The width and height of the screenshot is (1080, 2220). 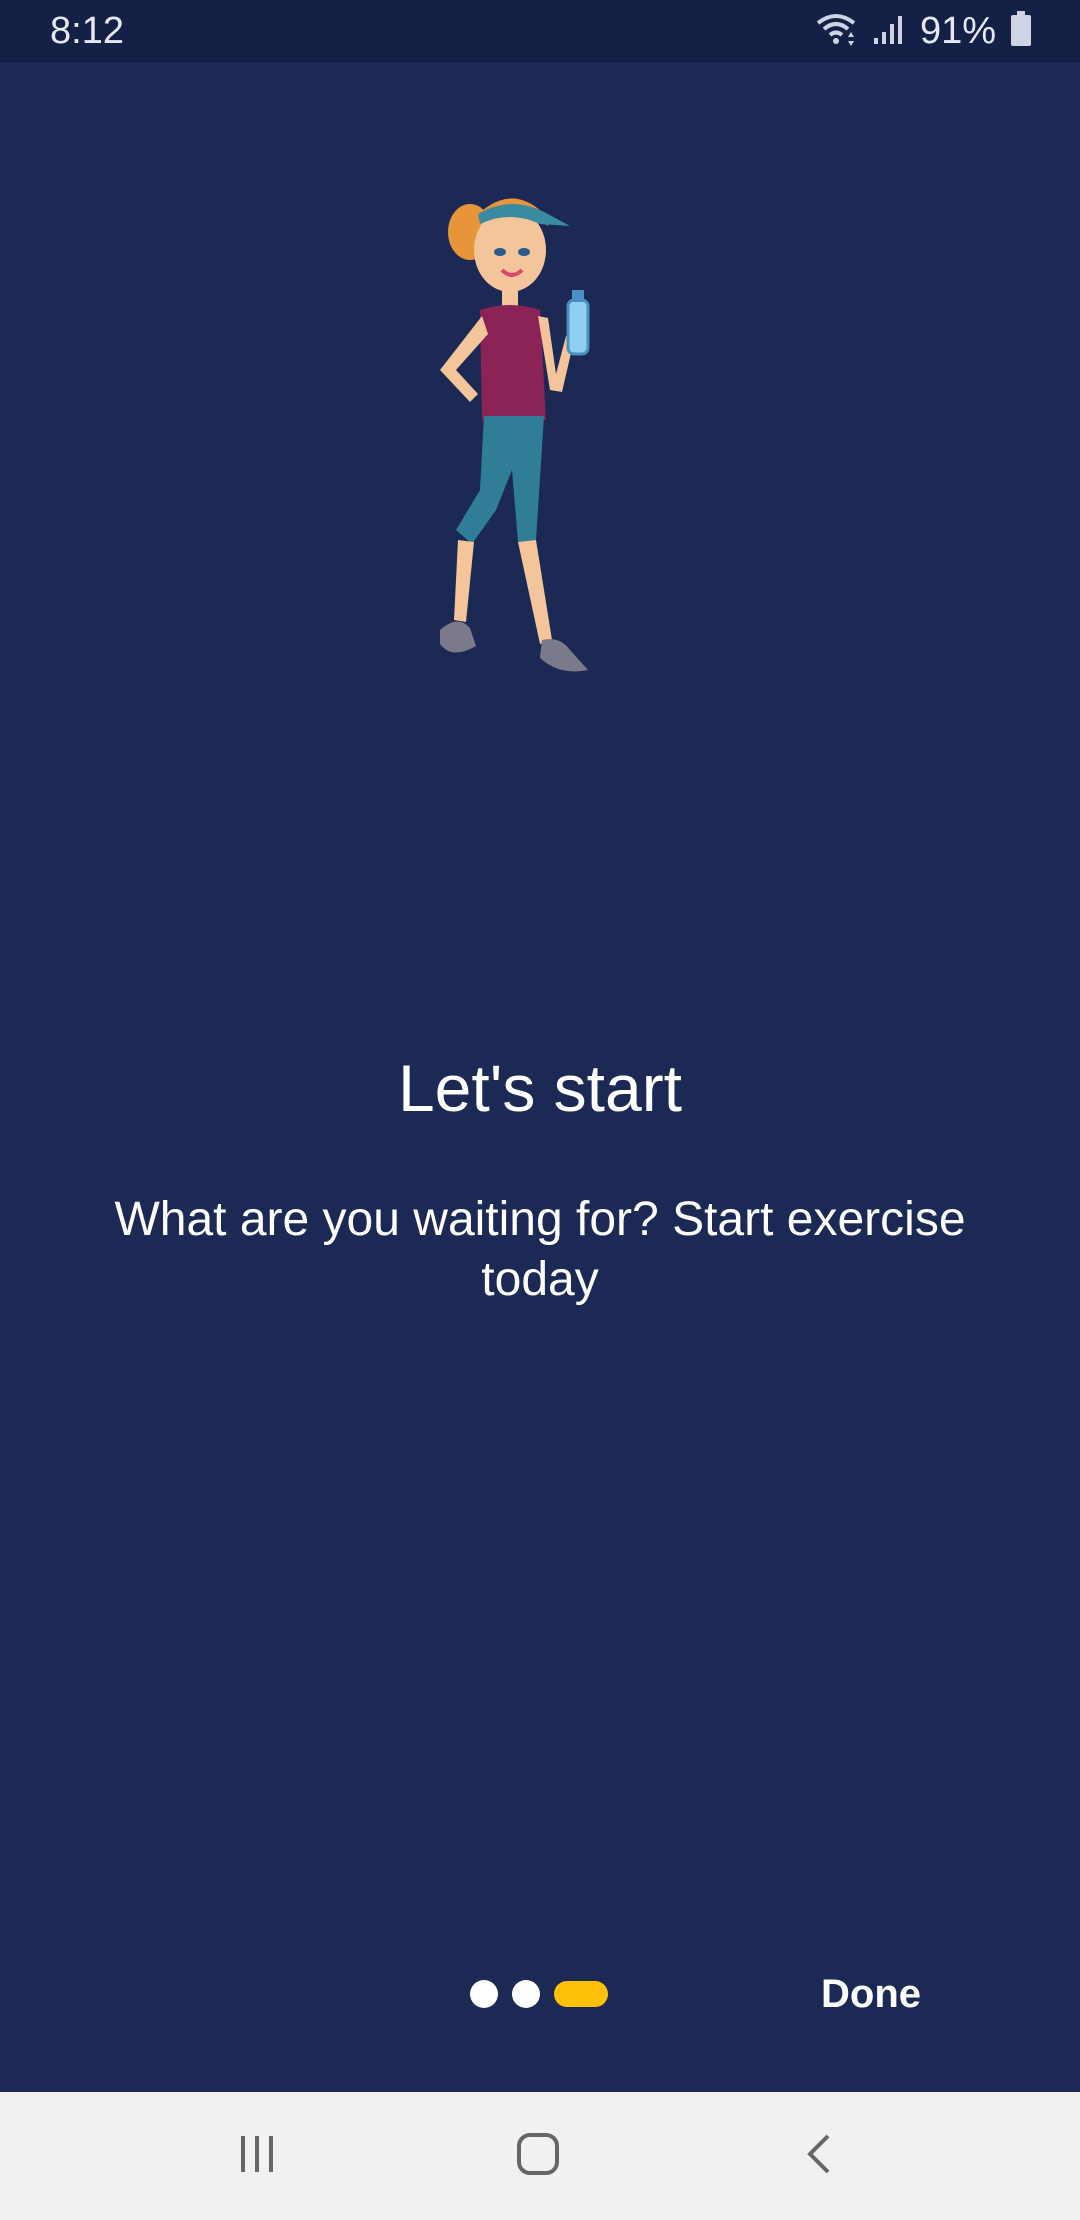 I want to click on status-icons: 91%, so click(x=923, y=31).